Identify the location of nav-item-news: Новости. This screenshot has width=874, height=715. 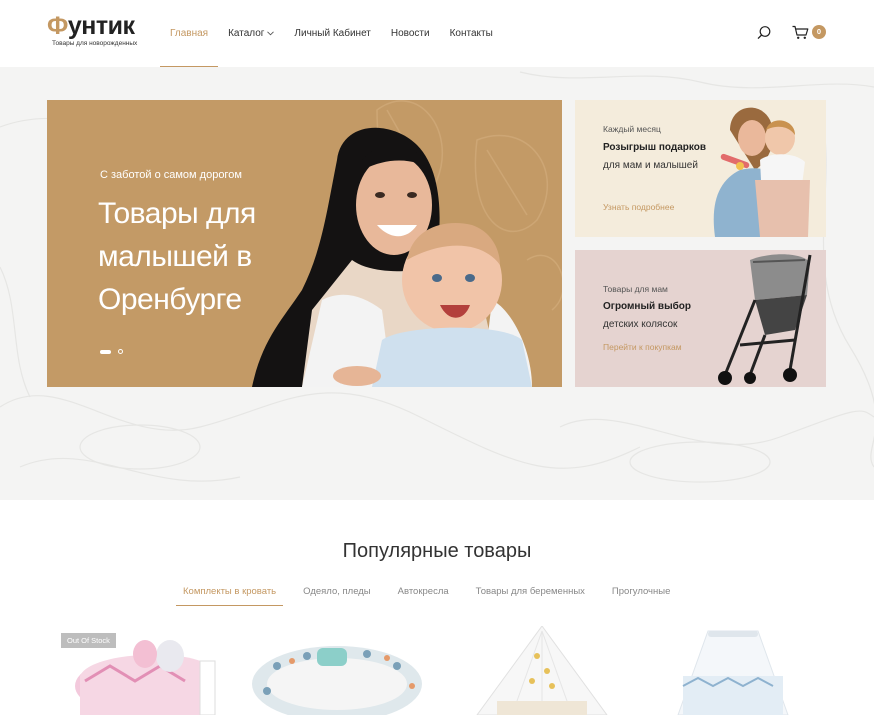
(410, 33).